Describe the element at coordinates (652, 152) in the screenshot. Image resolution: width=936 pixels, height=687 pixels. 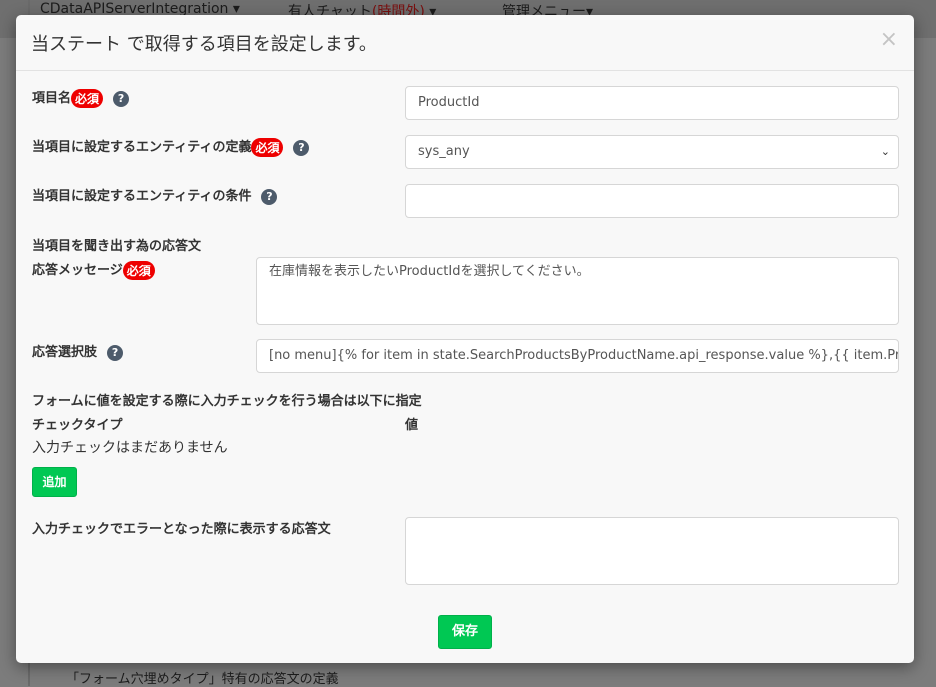
I see `entity-definition-select: sys_any ⌄` at that location.